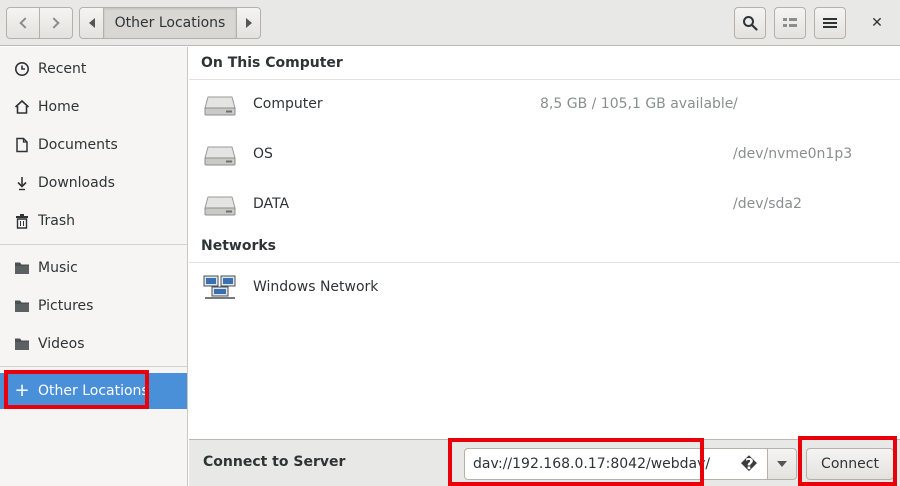 The height and width of the screenshot is (486, 900). I want to click on device-name: Computer, so click(288, 104).